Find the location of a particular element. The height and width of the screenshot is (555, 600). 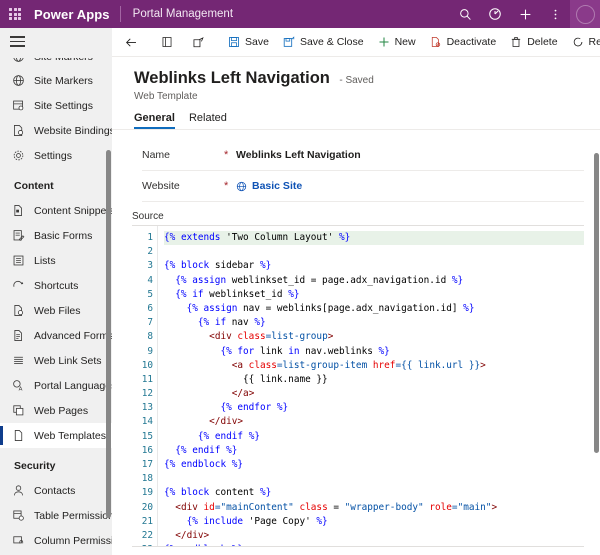

sidebar-scrollbar is located at coordinates (108, 334).